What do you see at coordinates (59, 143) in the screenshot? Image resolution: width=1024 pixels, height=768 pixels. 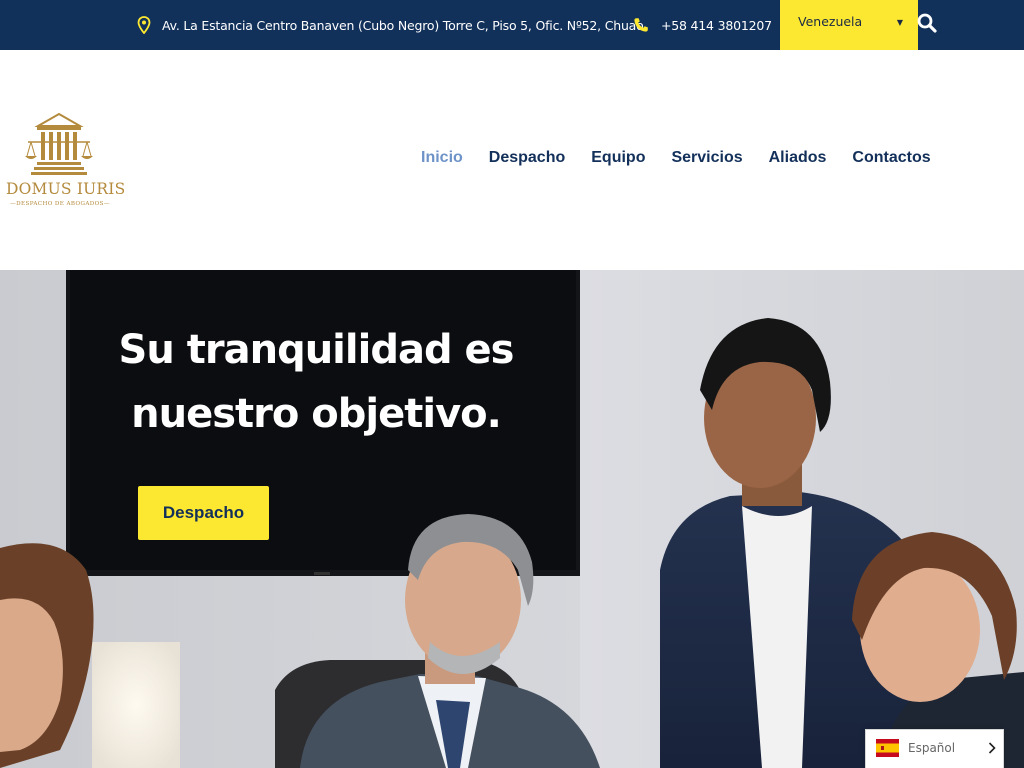 I see `courthouse-scales-icon` at bounding box center [59, 143].